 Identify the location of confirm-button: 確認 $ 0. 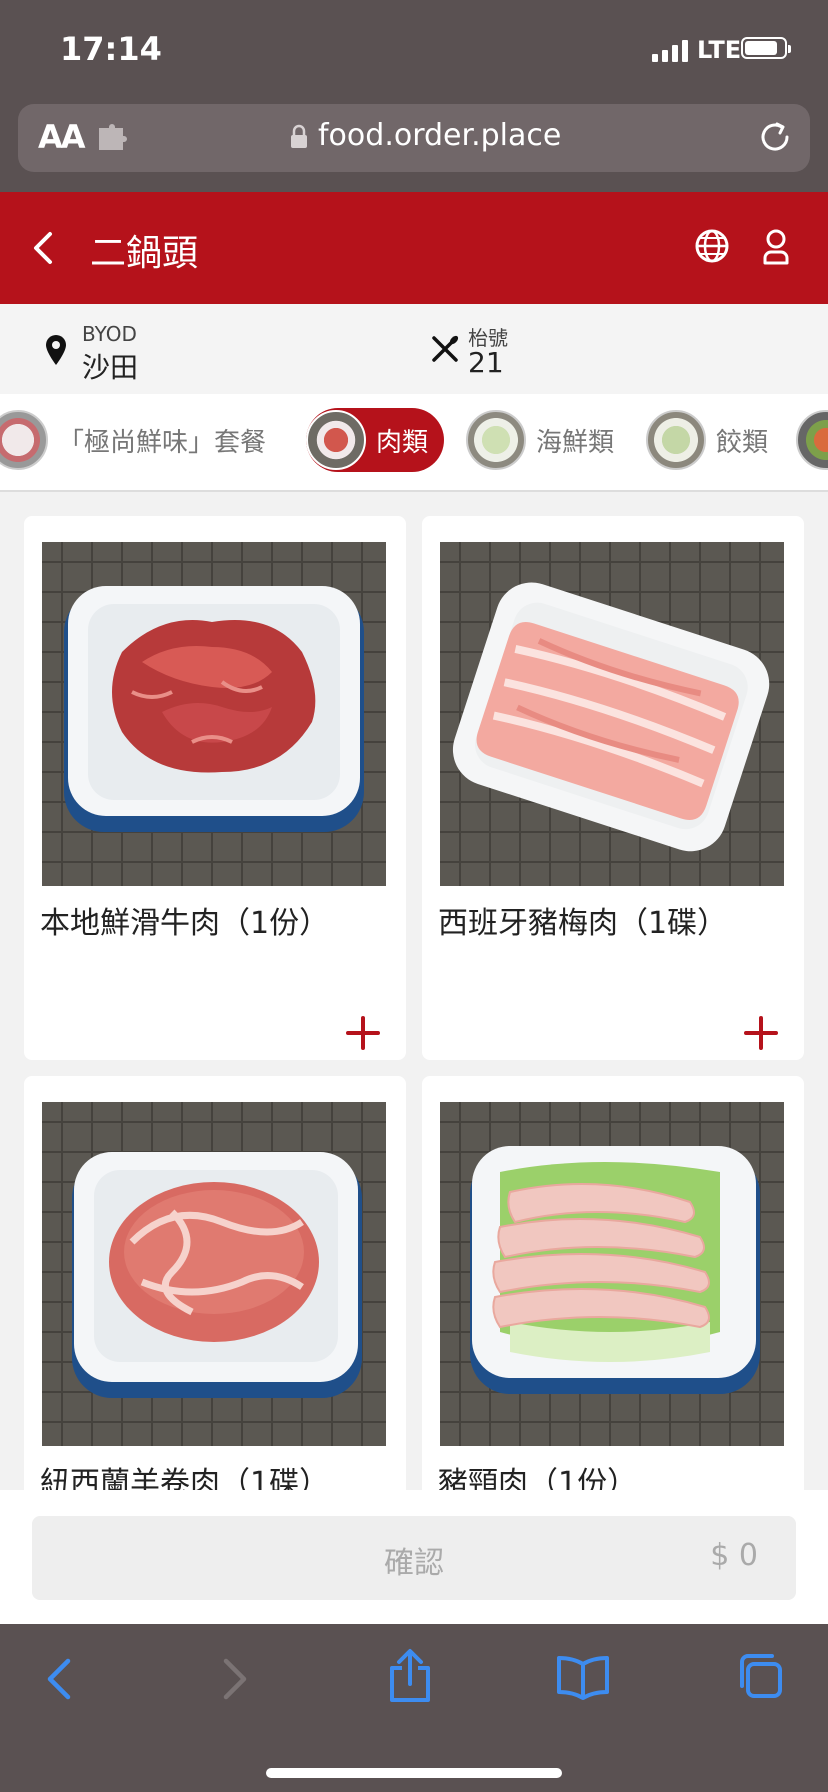
(414, 1558).